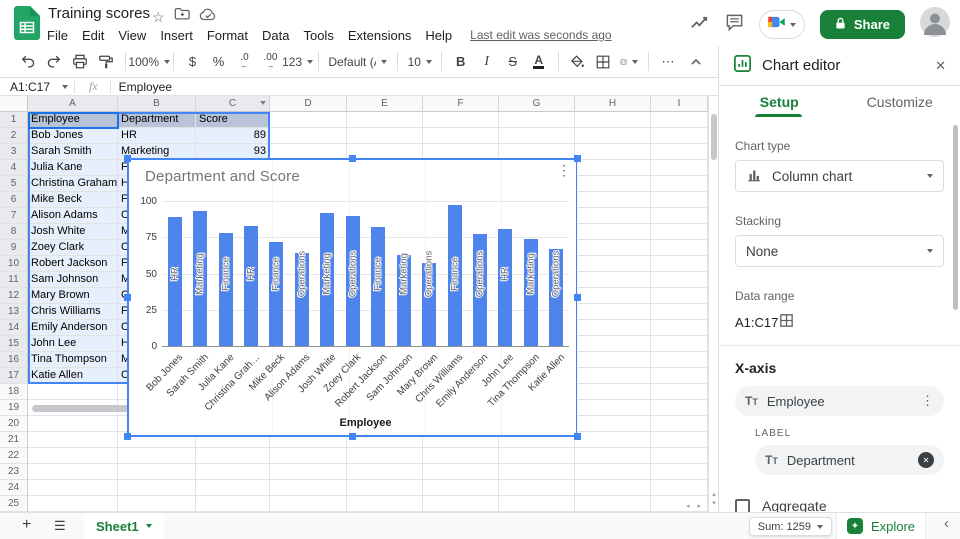  I want to click on grid-cell: Sam Johnson, so click(73, 280).